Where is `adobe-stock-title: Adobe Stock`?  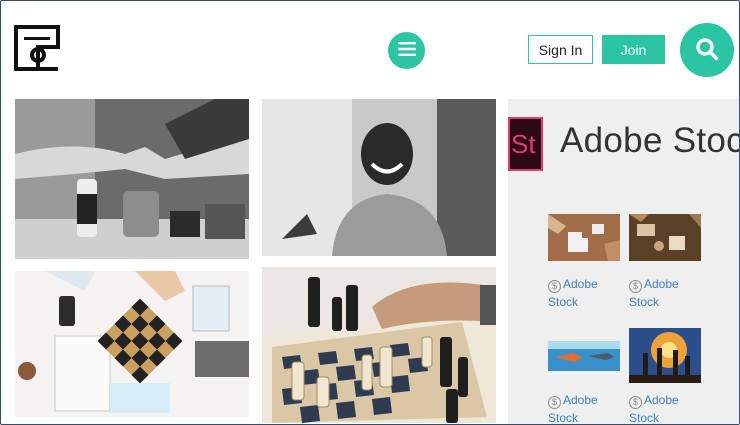 adobe-stock-title: Adobe Stock is located at coordinates (649, 140).